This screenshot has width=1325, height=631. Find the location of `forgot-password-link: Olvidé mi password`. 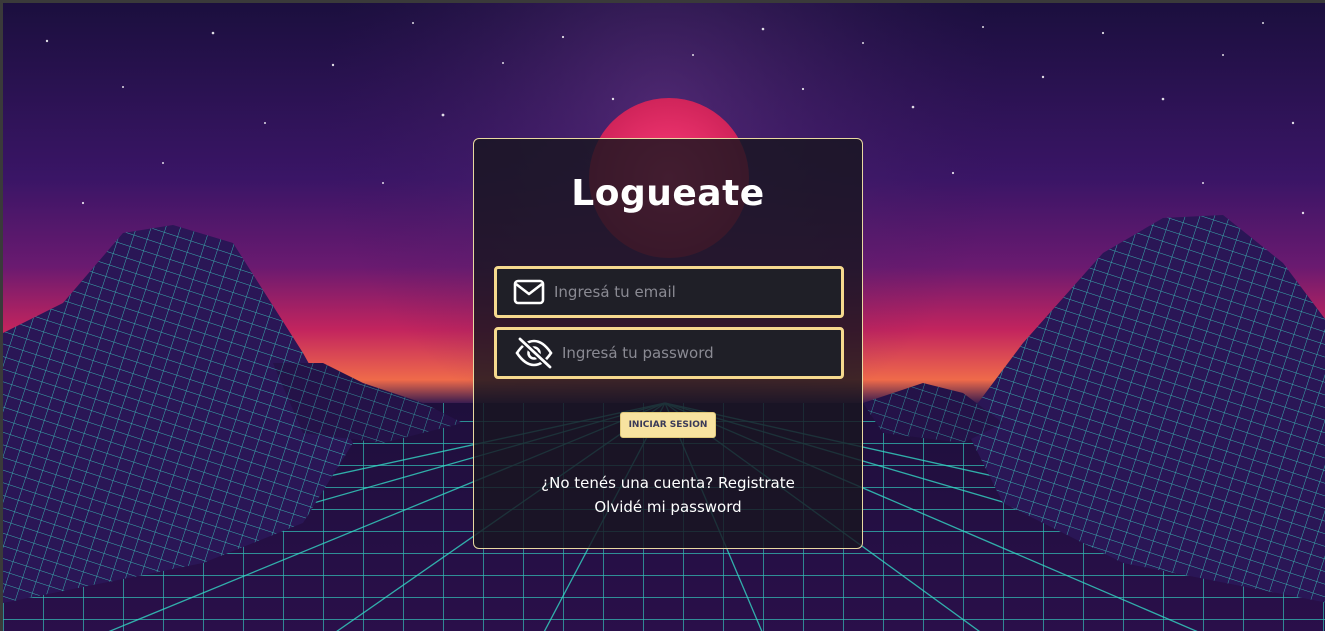

forgot-password-link: Olvidé mi password is located at coordinates (667, 507).